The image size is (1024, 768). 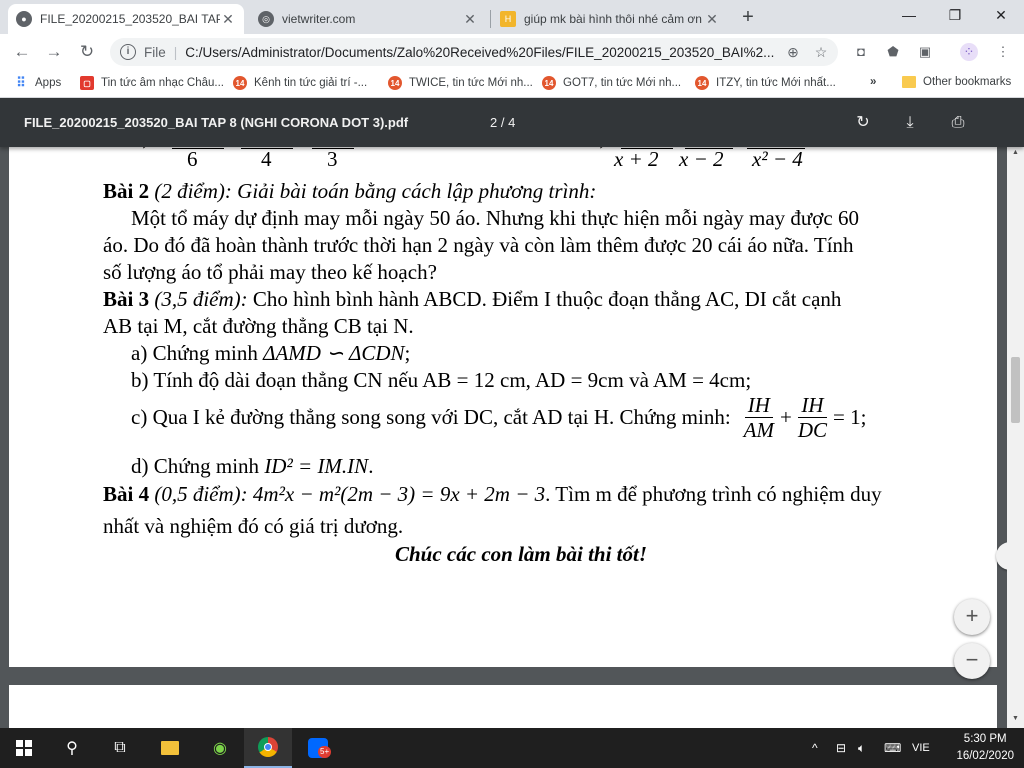 I want to click on page-indicator: 2 / 4, so click(x=502, y=122).